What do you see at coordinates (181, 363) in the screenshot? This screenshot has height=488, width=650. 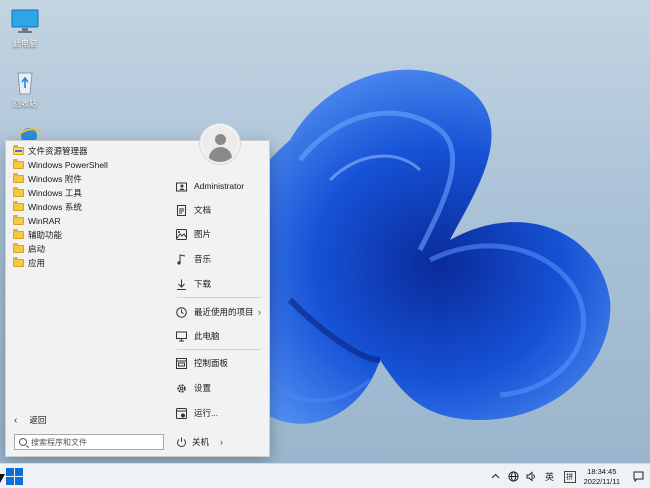 I see `control-panel-icon` at bounding box center [181, 363].